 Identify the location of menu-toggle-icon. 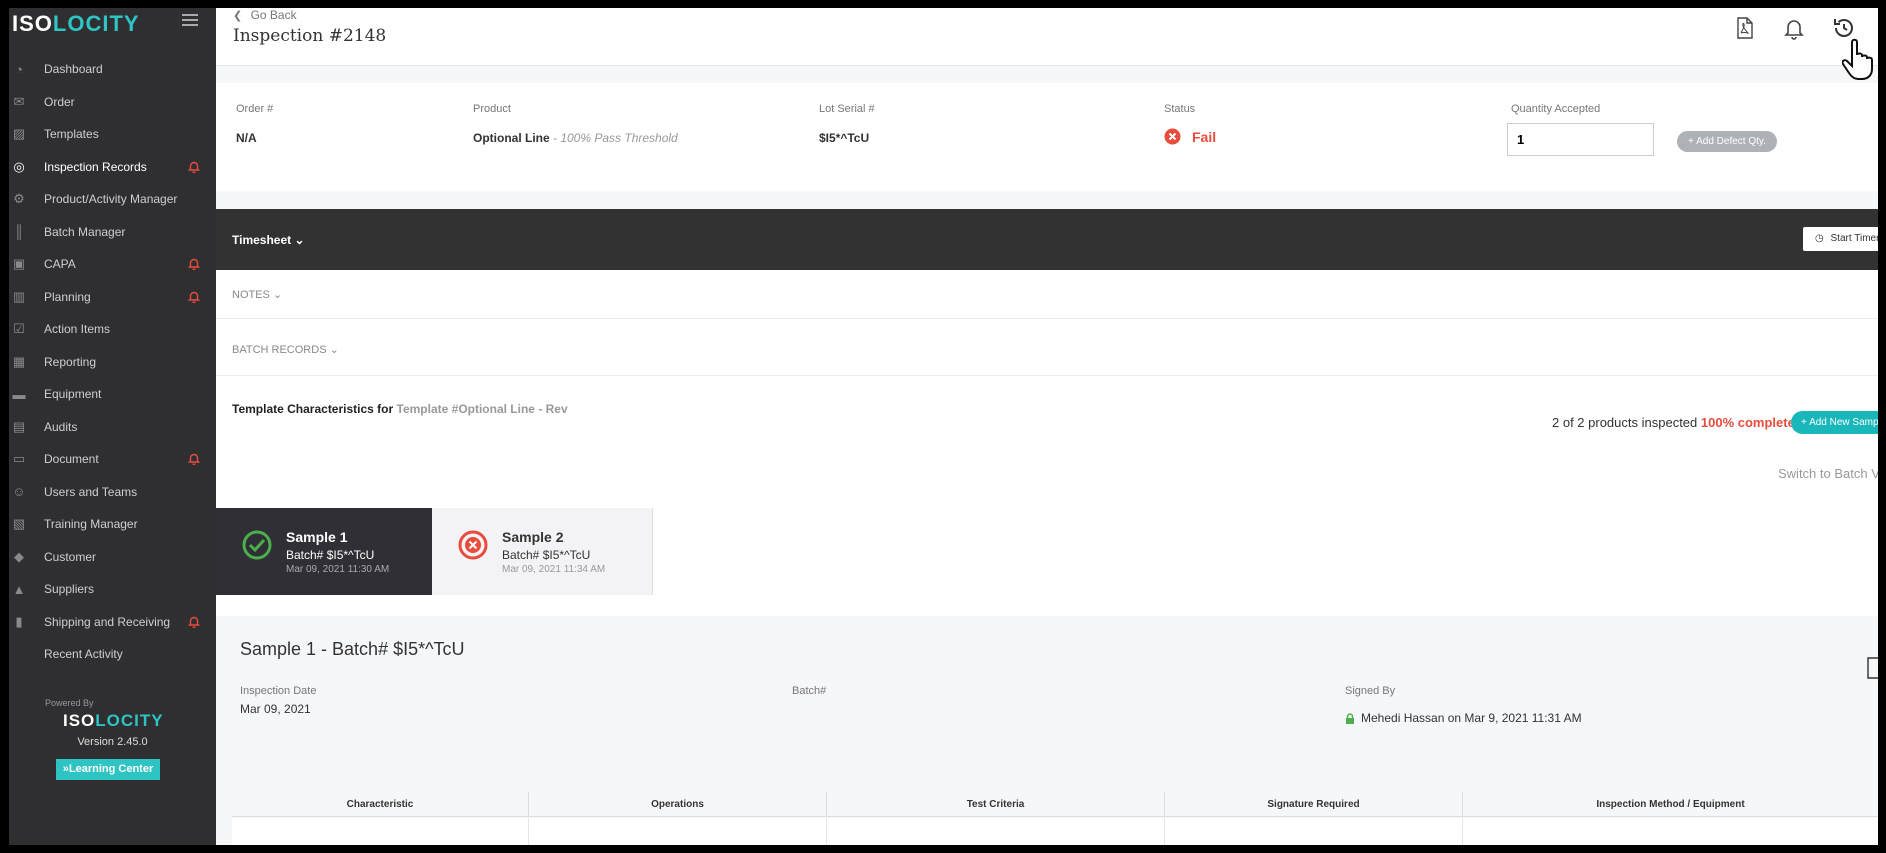
(190, 20).